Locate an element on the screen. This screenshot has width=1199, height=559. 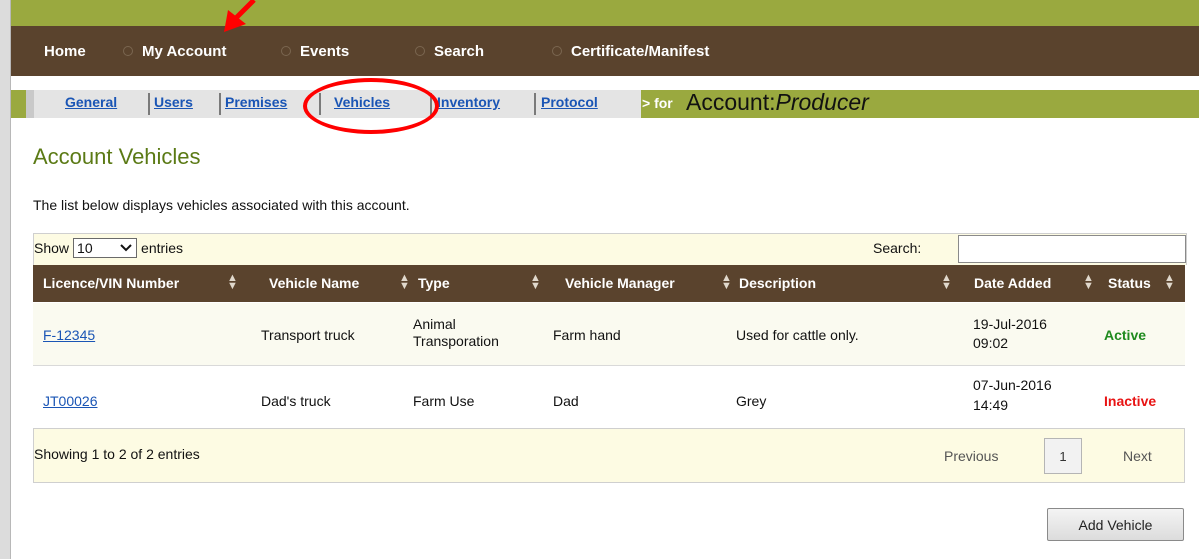
pagination-previous: Previous is located at coordinates (971, 456).